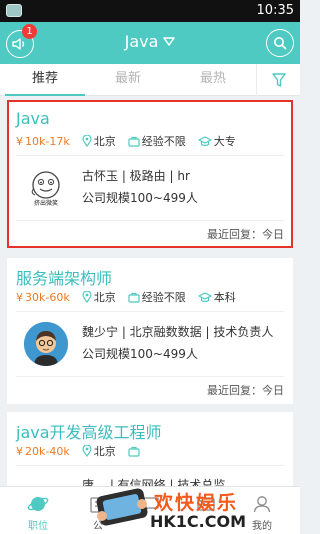 This screenshot has width=320, height=534. I want to click on avatar, so click(46, 344).